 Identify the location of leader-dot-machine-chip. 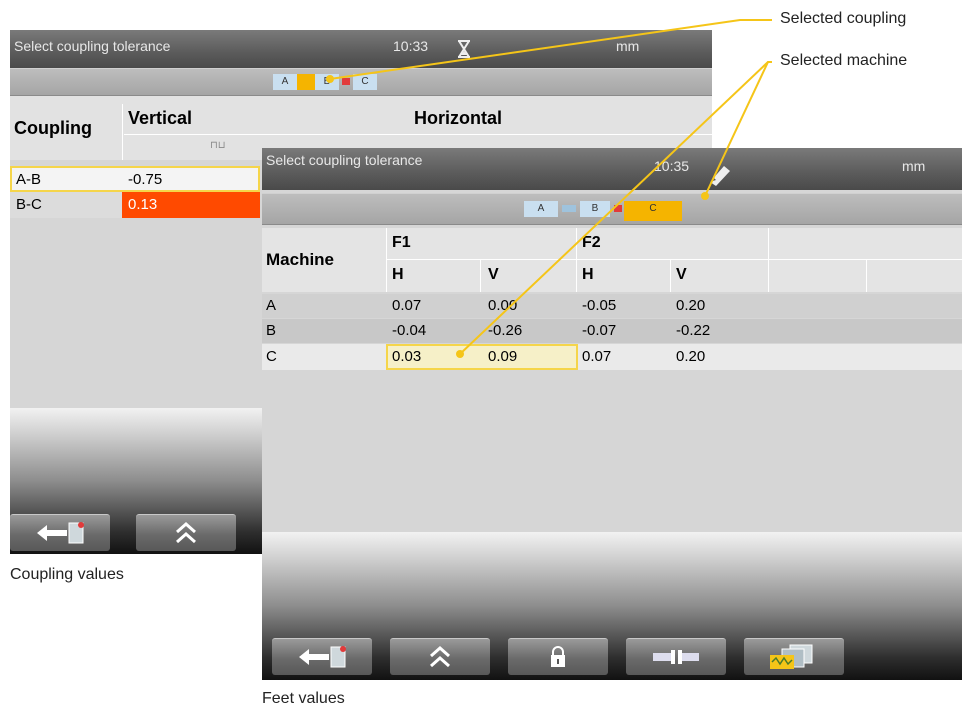
(705, 196).